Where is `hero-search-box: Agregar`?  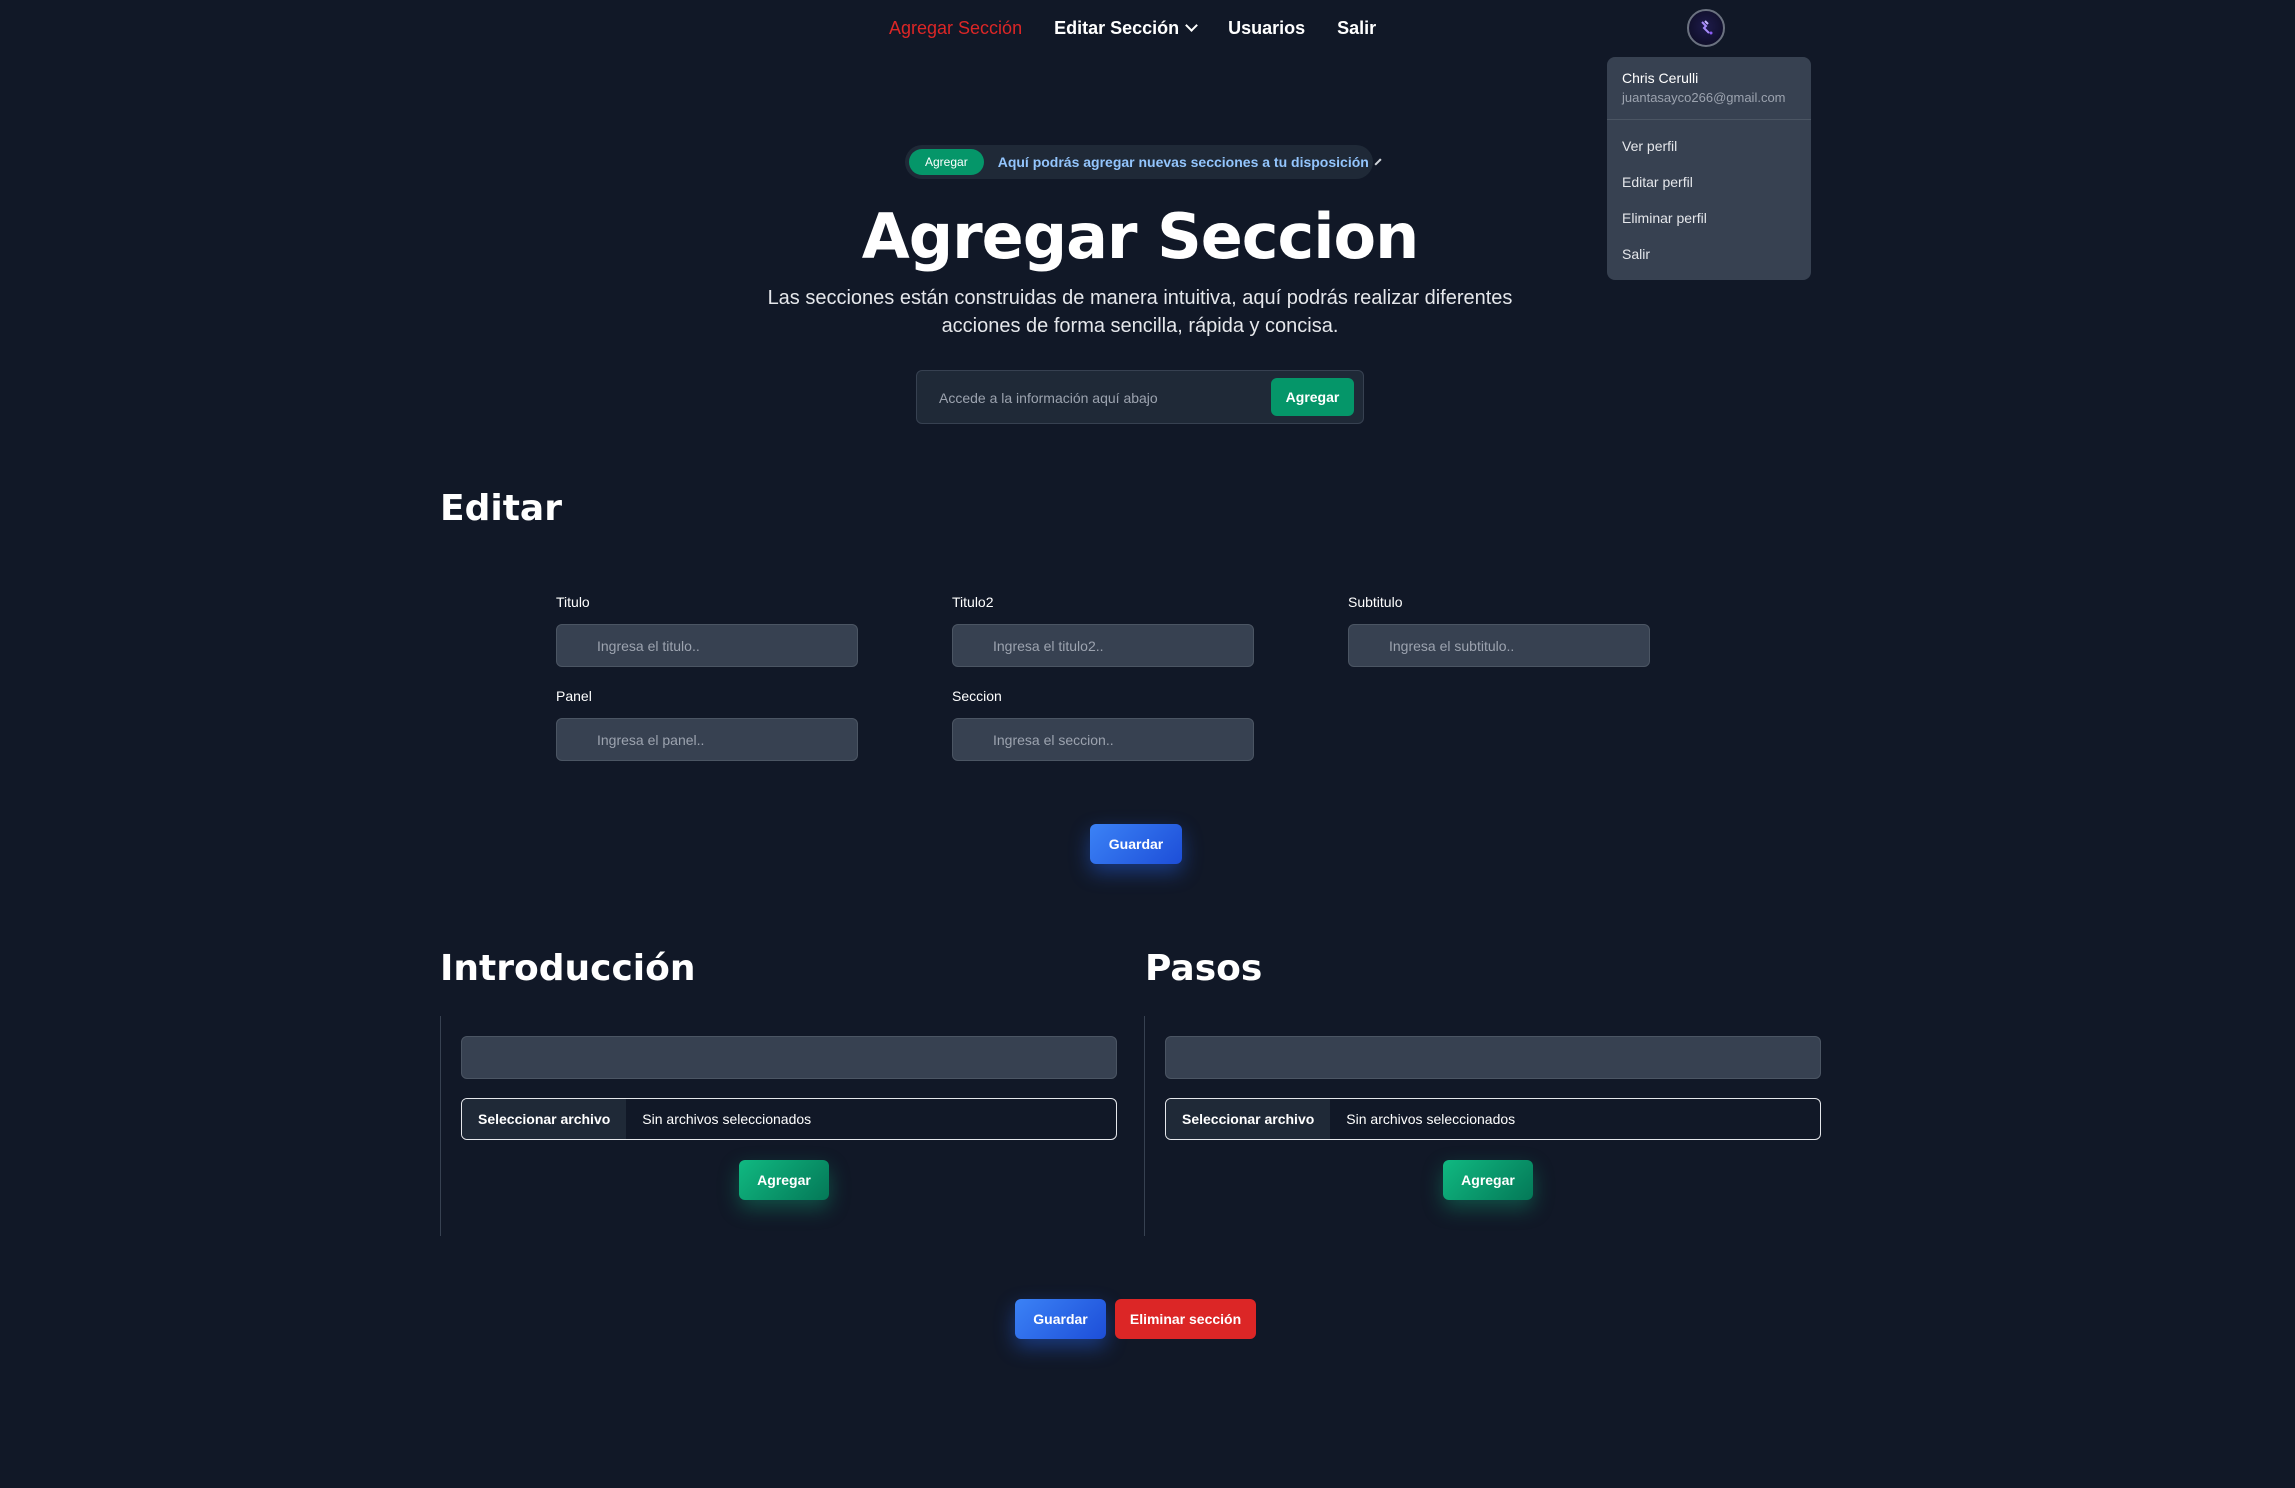
hero-search-box: Agregar is located at coordinates (1140, 397).